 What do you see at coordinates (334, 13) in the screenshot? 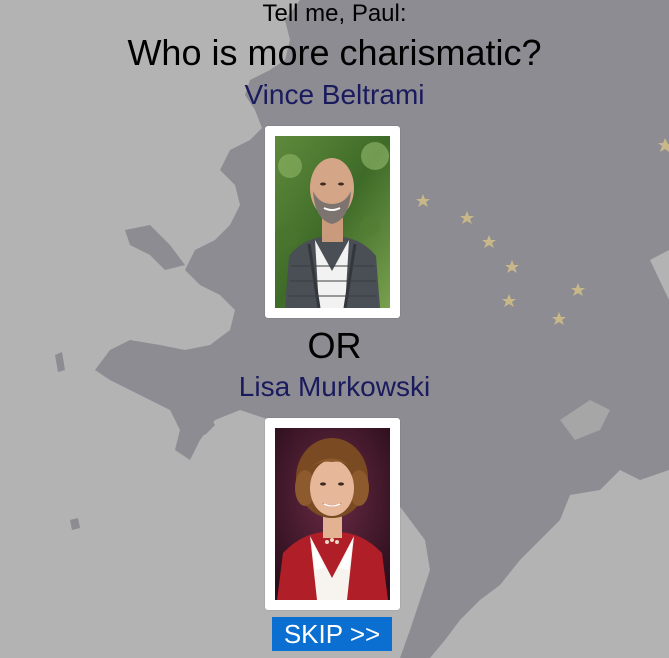
I see `prompt-text: Tell me, Paul:` at bounding box center [334, 13].